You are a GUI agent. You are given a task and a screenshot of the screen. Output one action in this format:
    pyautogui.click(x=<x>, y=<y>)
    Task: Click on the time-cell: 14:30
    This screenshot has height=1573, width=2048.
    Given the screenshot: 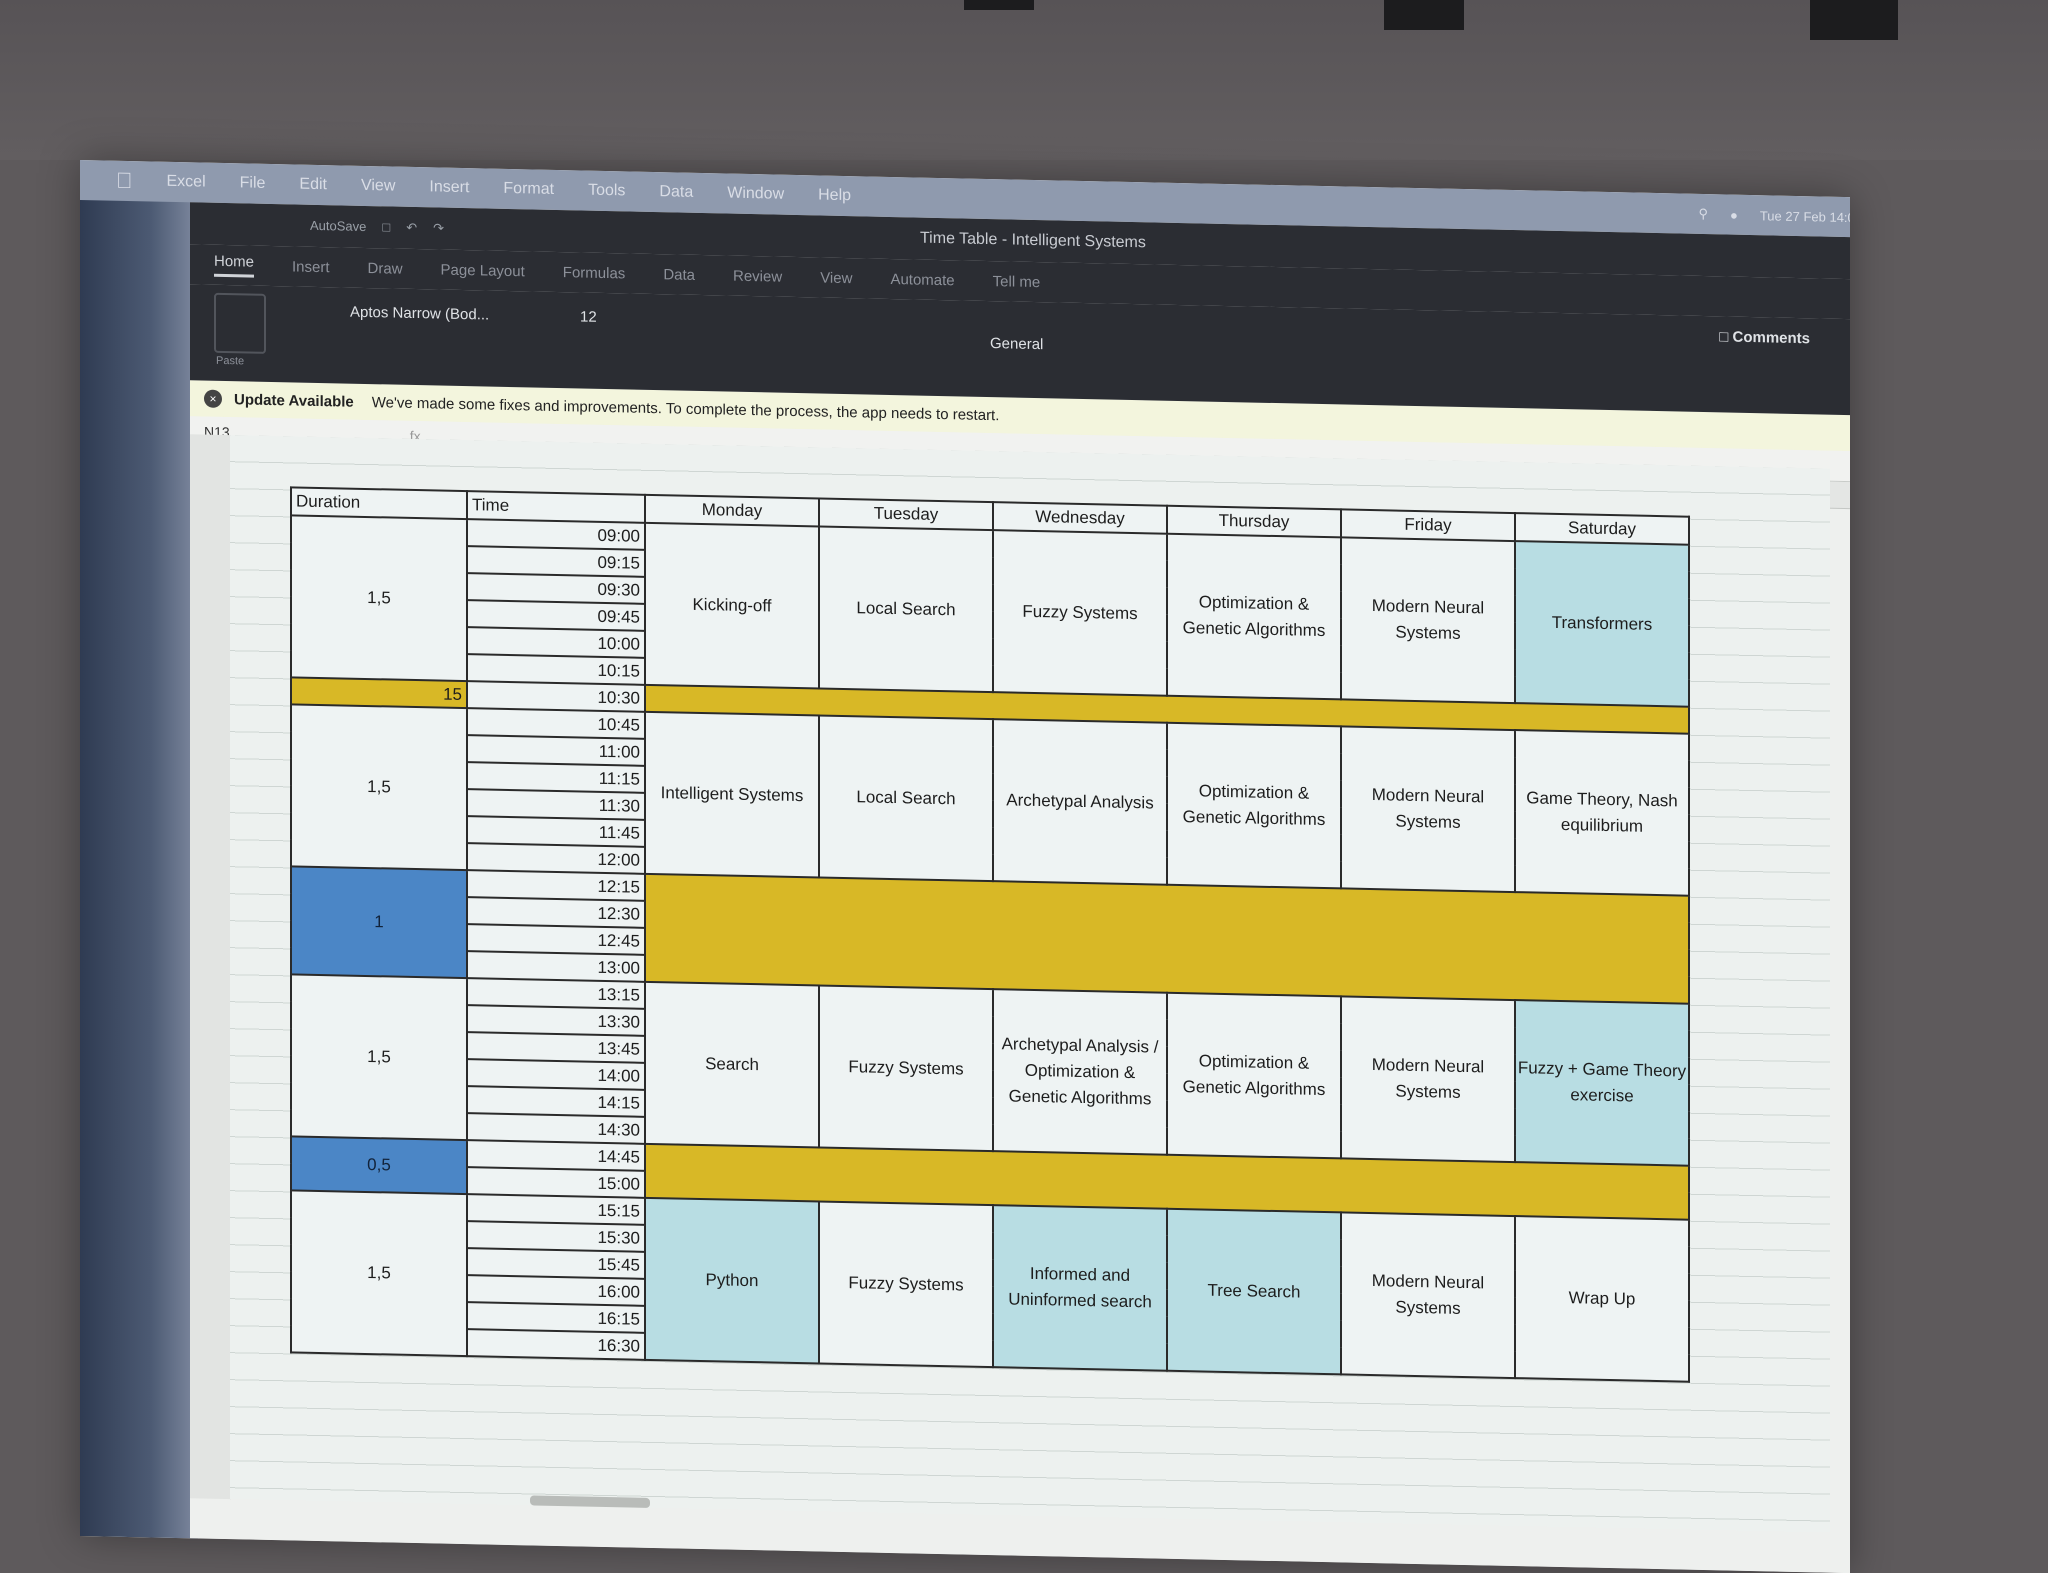 What is the action you would take?
    pyautogui.click(x=556, y=1128)
    